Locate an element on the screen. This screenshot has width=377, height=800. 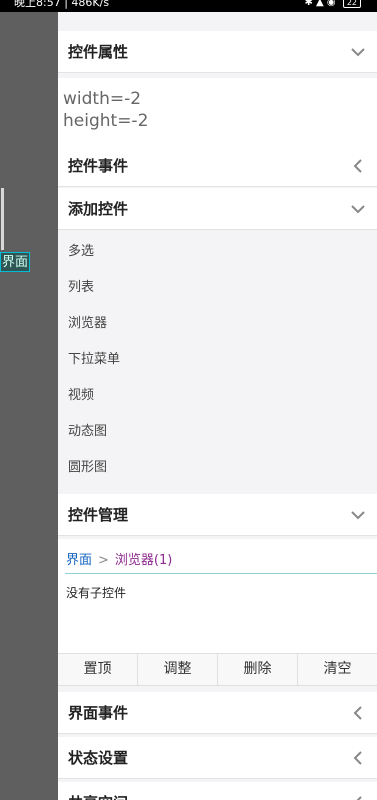
list-item-label: 视频 is located at coordinates (81, 395).